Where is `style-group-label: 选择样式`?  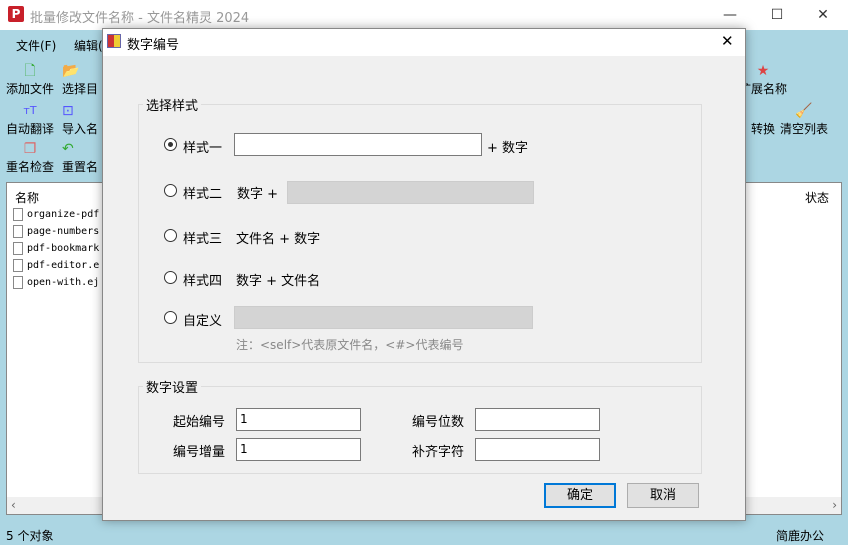 style-group-label: 选择样式 is located at coordinates (172, 104).